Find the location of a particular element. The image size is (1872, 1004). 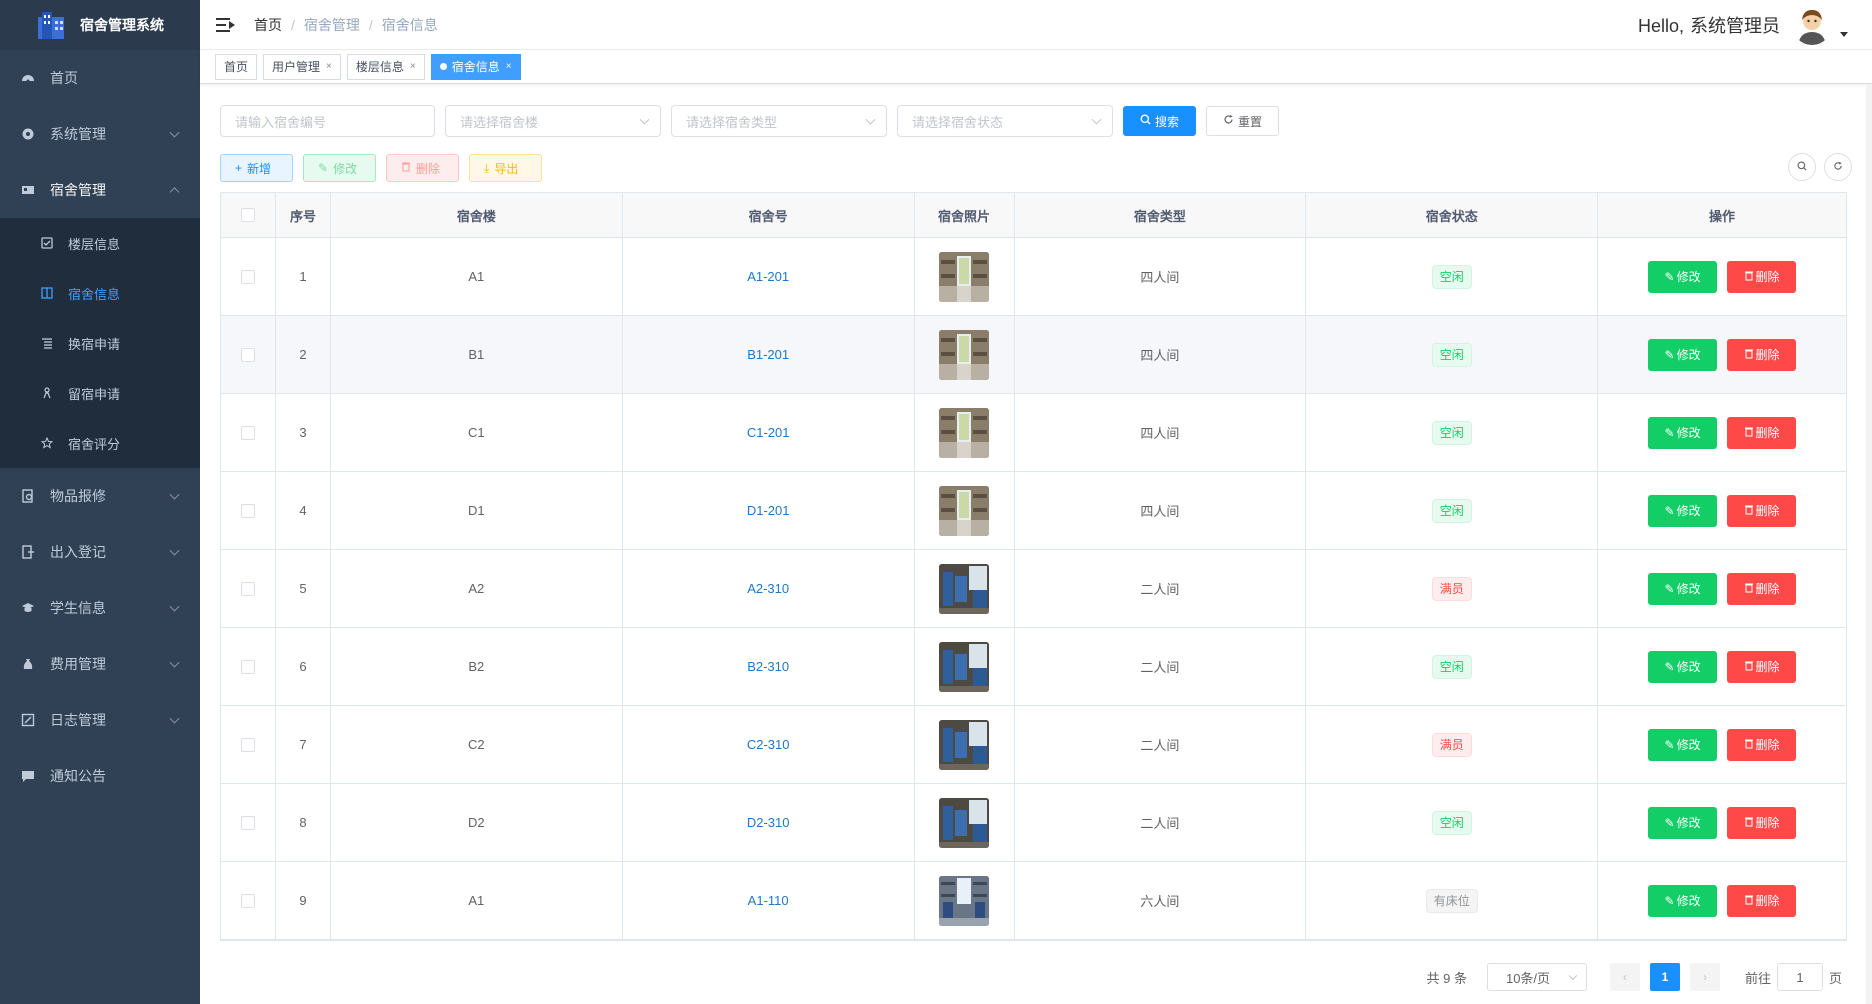

sidebar-item-repair: 物品报修 is located at coordinates (100, 496).